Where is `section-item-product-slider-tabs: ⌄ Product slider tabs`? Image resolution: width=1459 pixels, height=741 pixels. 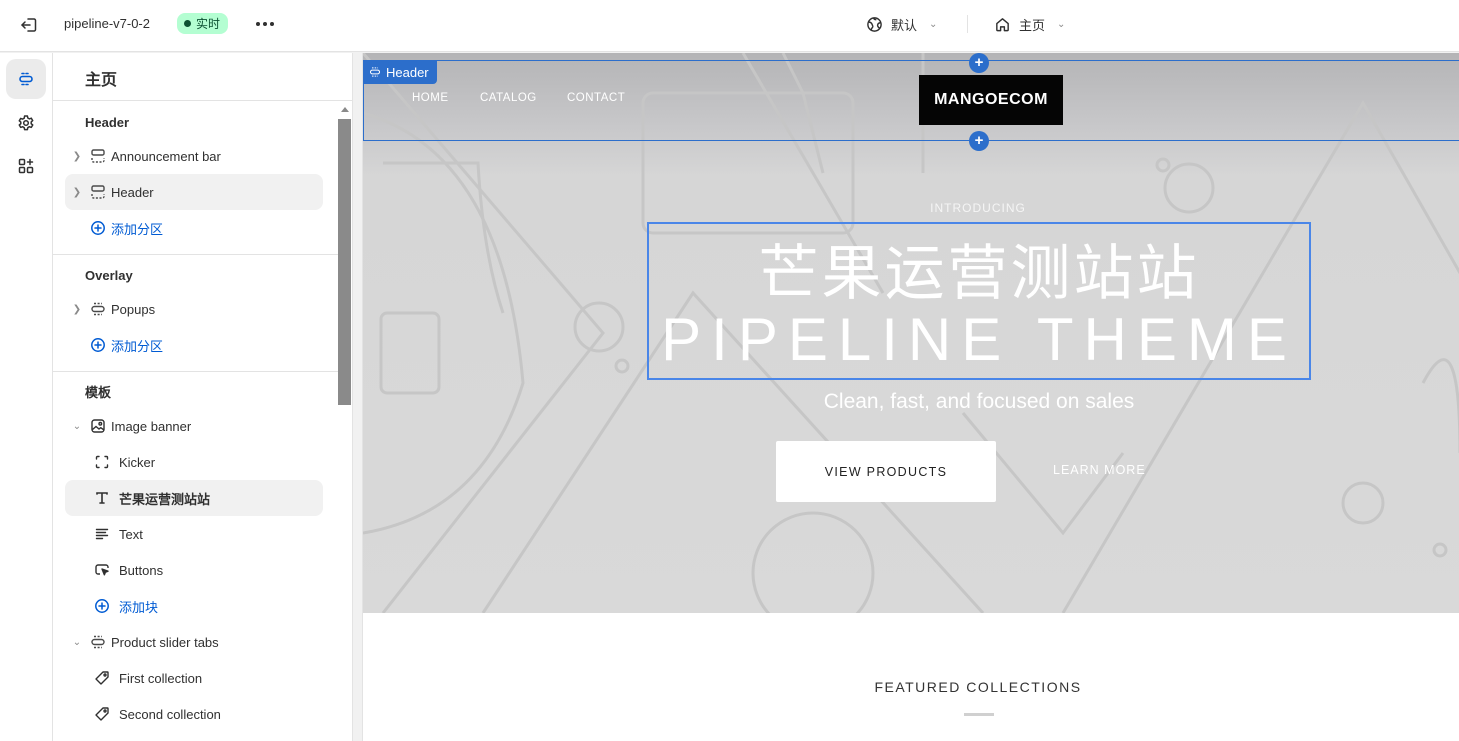 section-item-product-slider-tabs: ⌄ Product slider tabs is located at coordinates (194, 642).